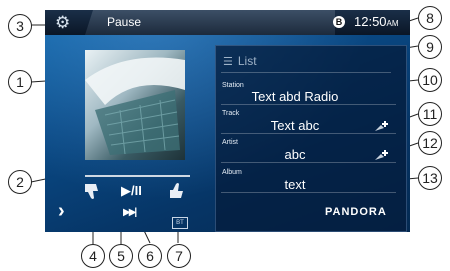 This screenshot has height=271, width=450. What do you see at coordinates (230, 142) in the screenshot?
I see `artist-label: Artist` at bounding box center [230, 142].